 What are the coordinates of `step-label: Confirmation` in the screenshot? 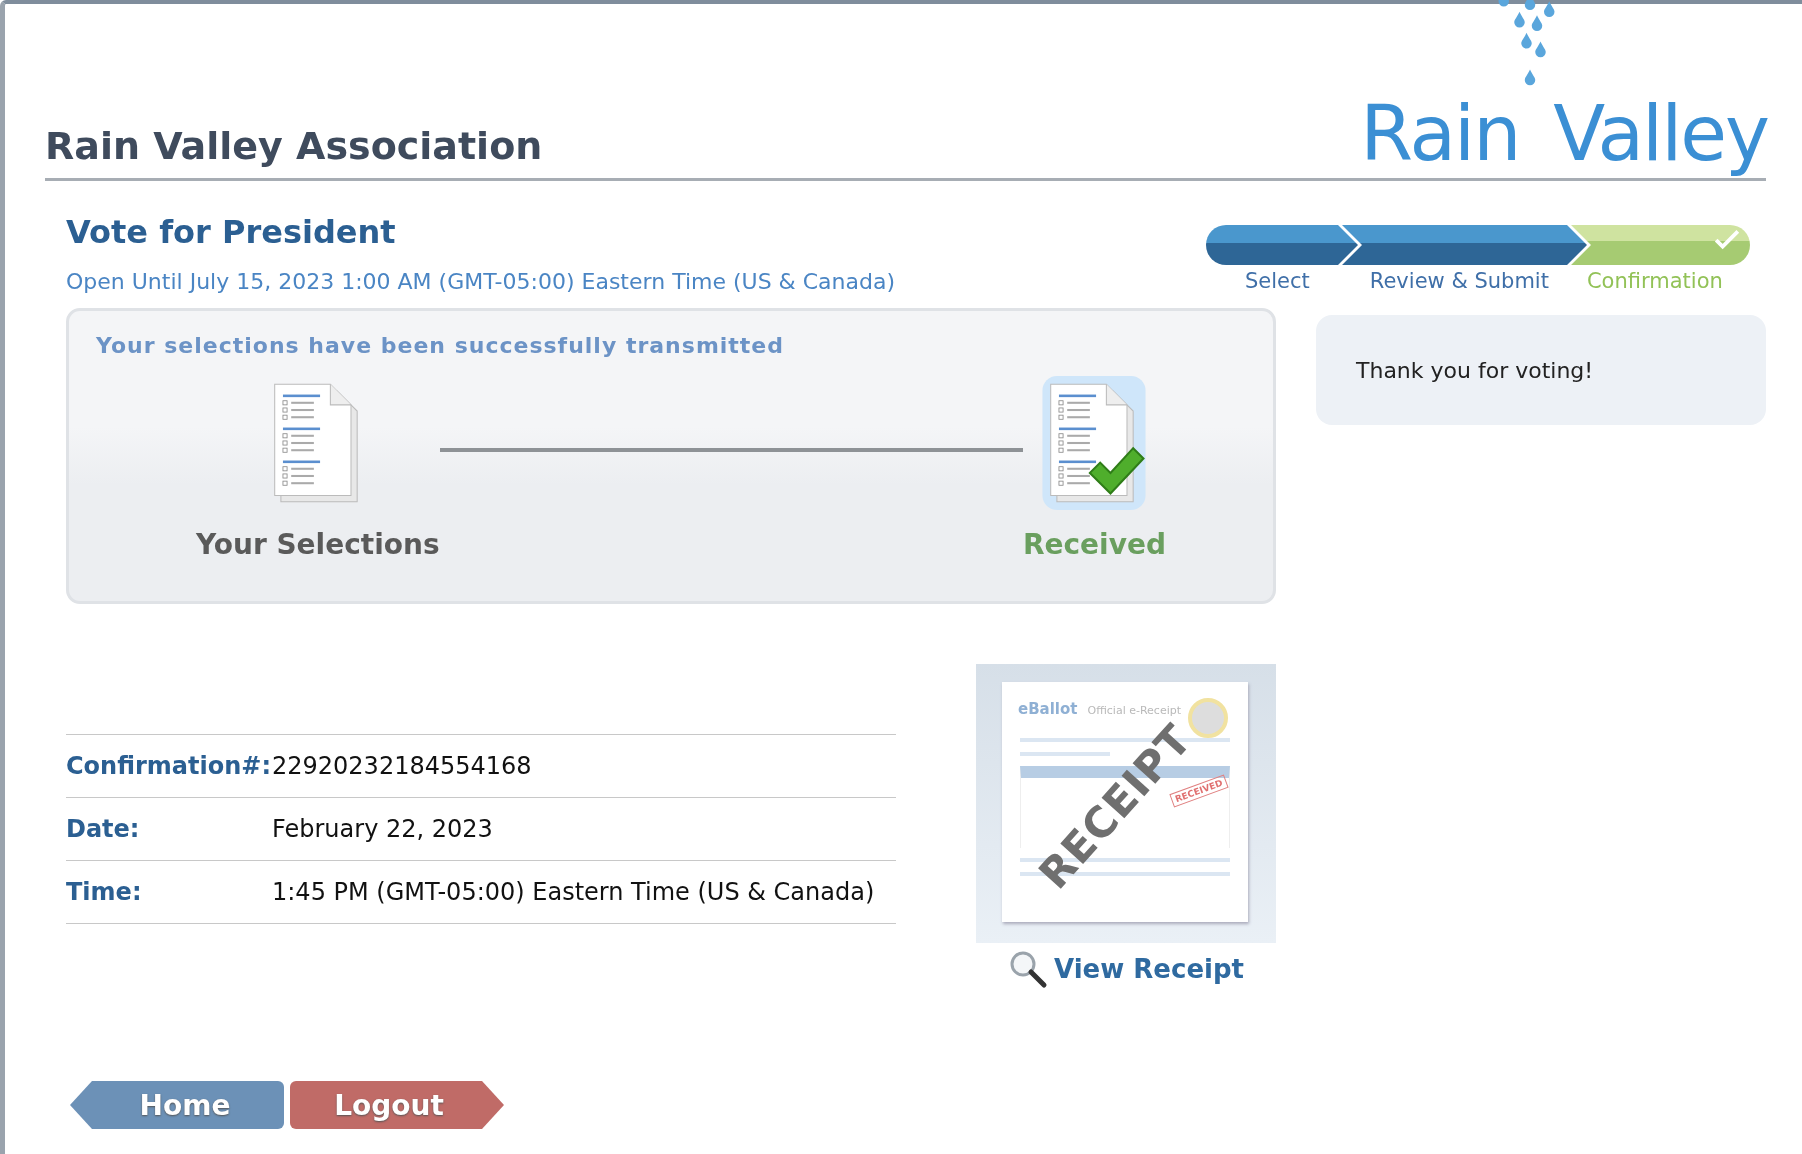 It's located at (1654, 281).